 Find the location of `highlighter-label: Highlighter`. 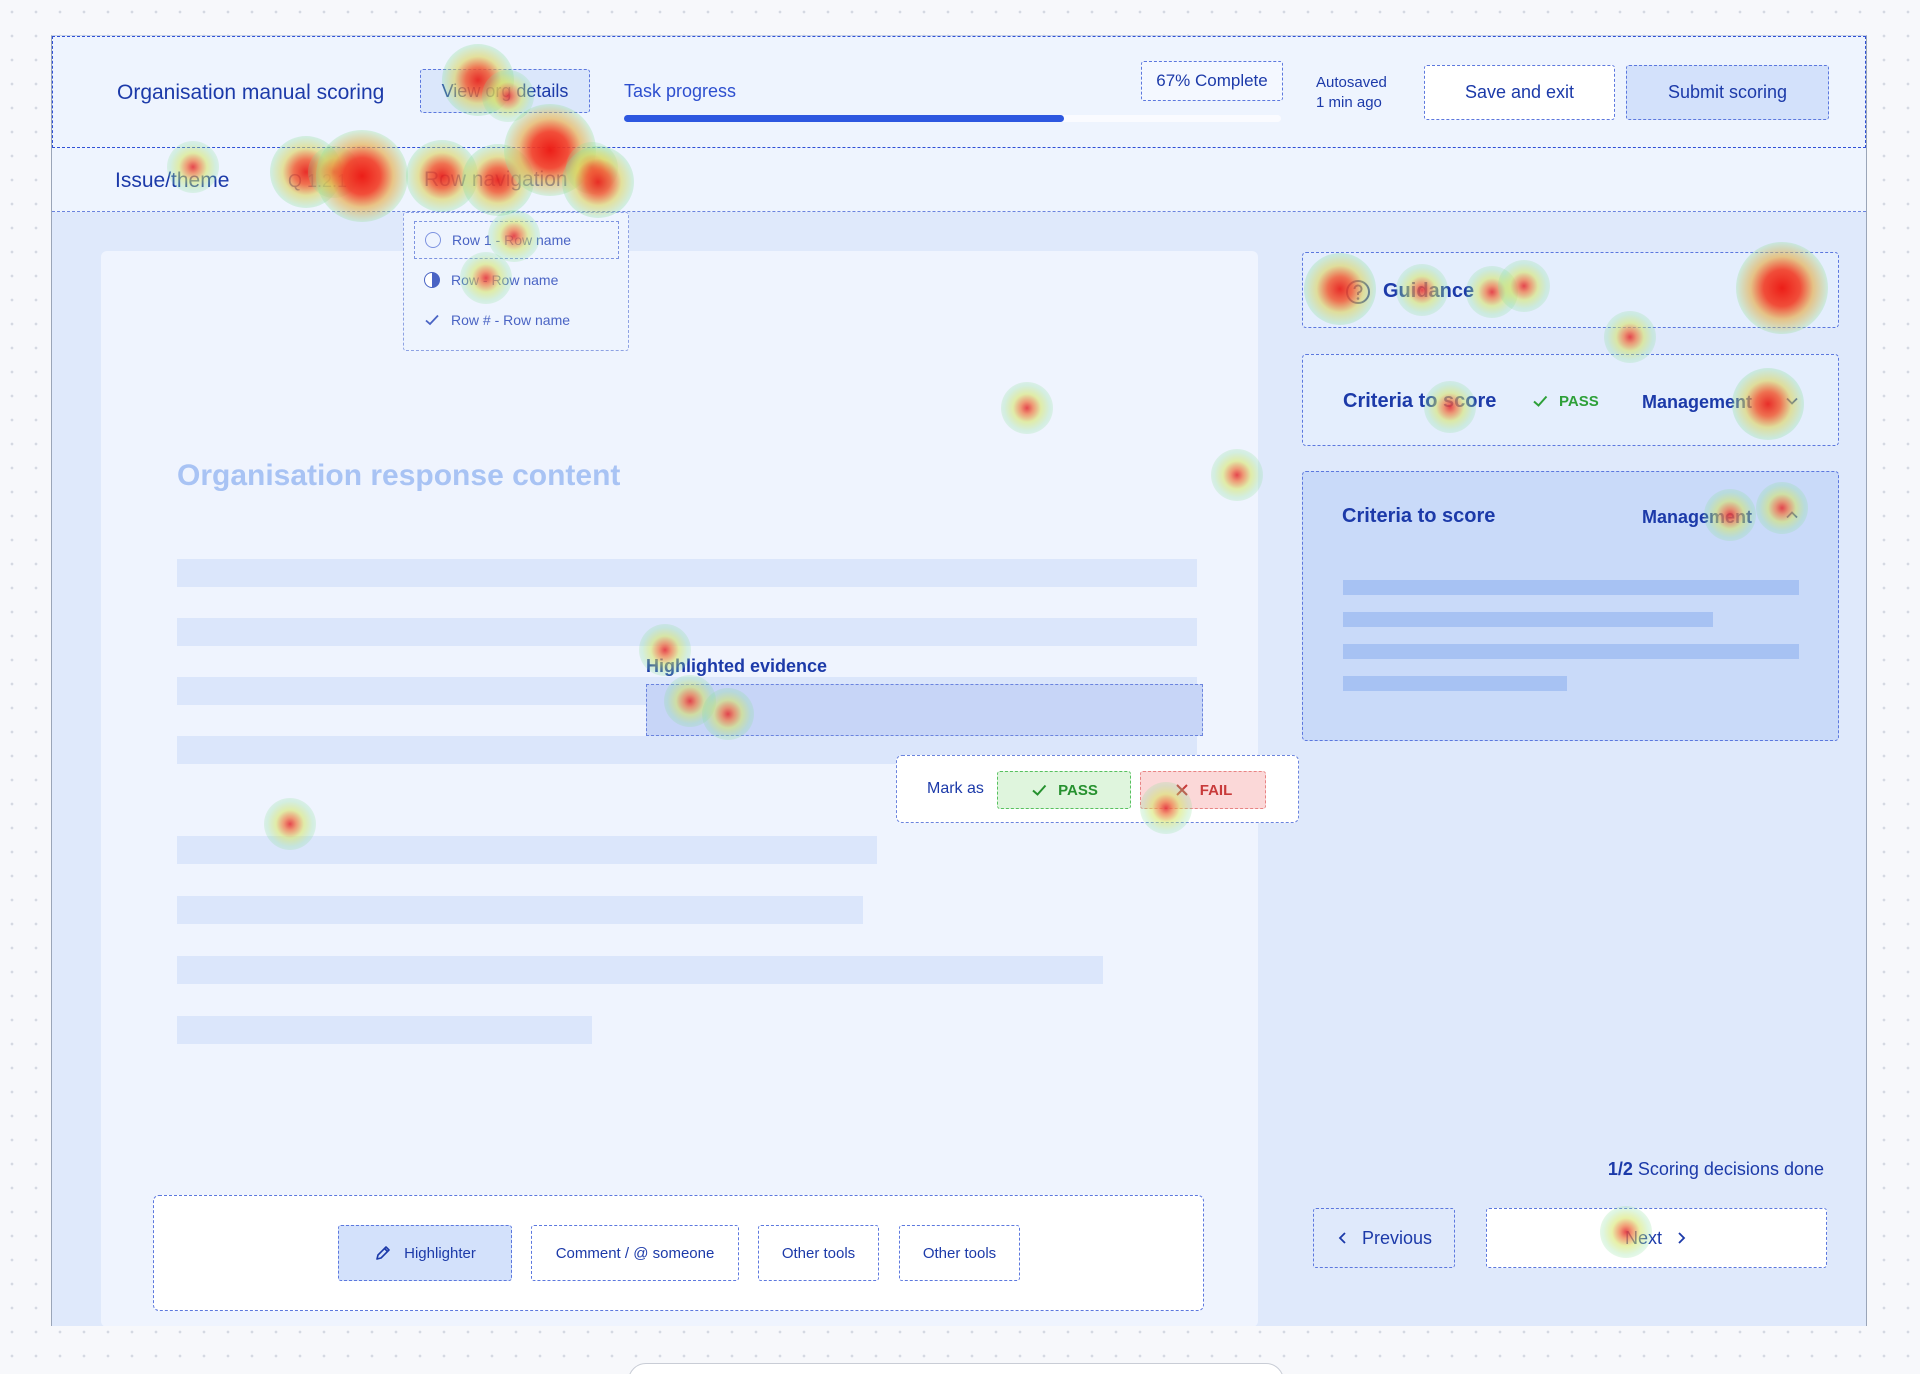

highlighter-label: Highlighter is located at coordinates (440, 1253).